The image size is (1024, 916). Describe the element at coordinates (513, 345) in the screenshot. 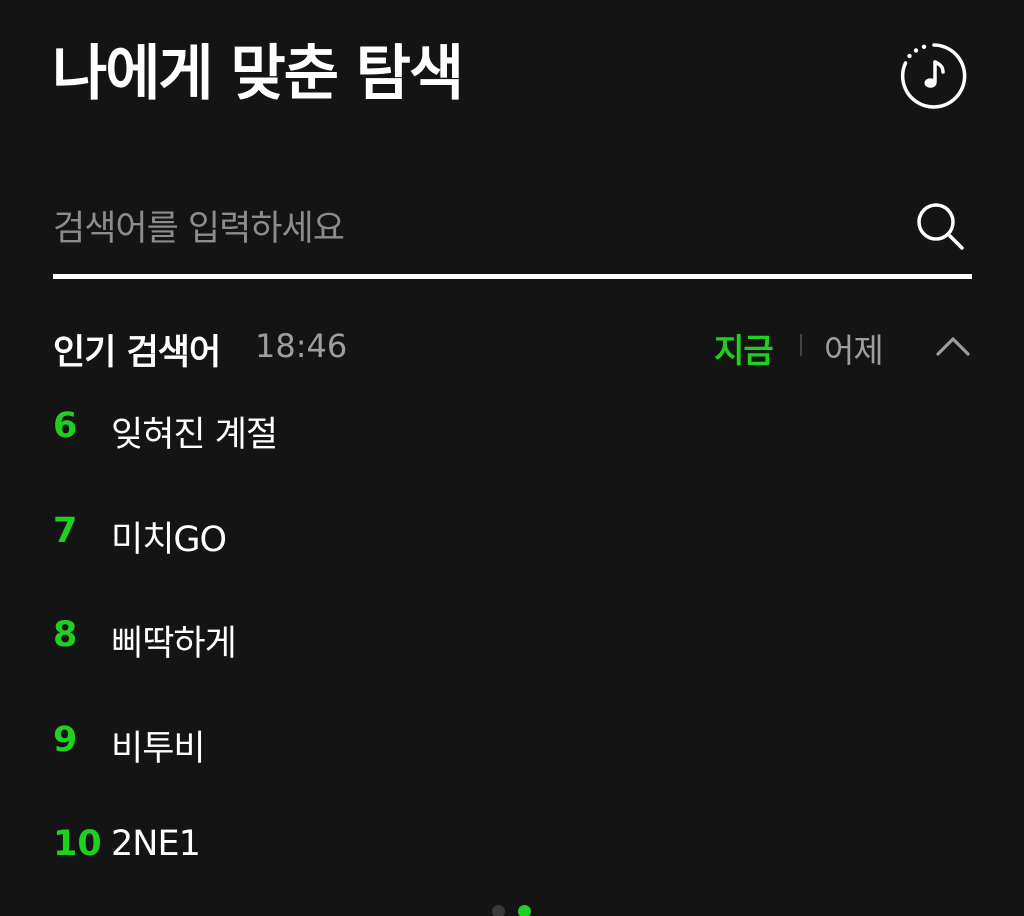

I see `popular-search-header: 인기 검색어 18:46 지금 어제` at that location.